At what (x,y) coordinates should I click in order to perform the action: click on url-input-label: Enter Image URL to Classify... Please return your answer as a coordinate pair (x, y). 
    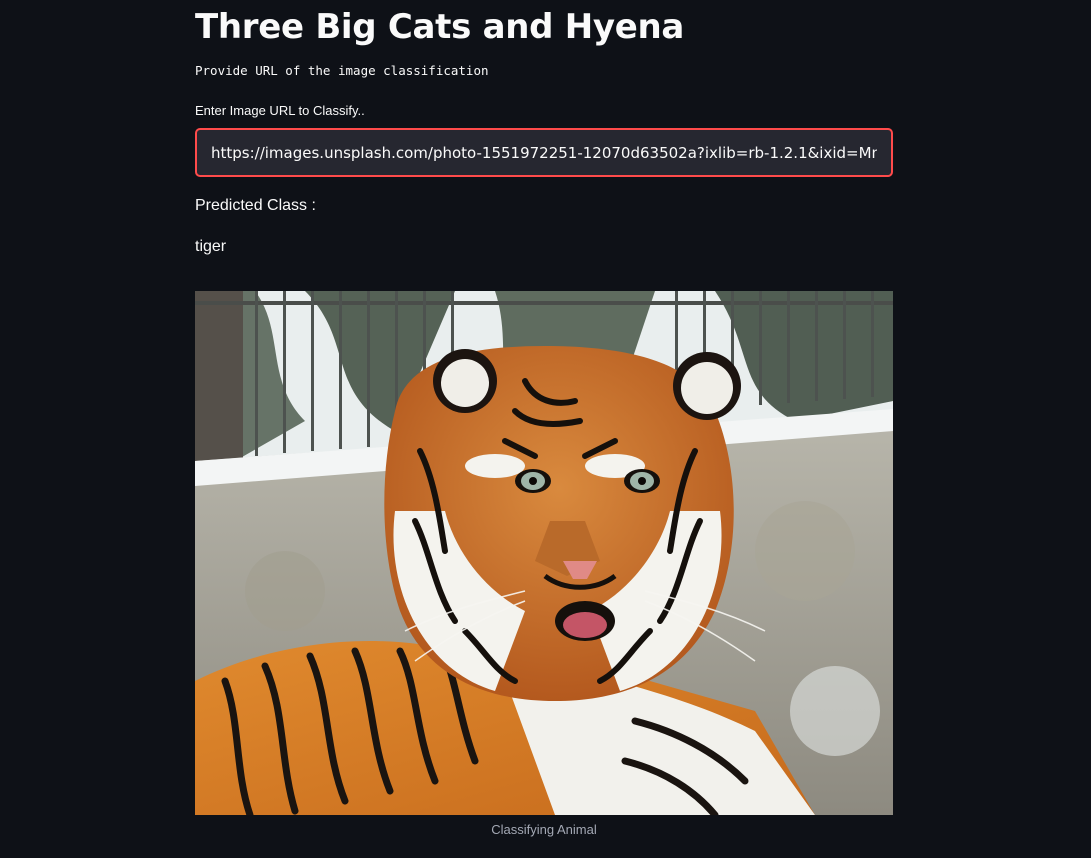
    Looking at the image, I should click on (280, 110).